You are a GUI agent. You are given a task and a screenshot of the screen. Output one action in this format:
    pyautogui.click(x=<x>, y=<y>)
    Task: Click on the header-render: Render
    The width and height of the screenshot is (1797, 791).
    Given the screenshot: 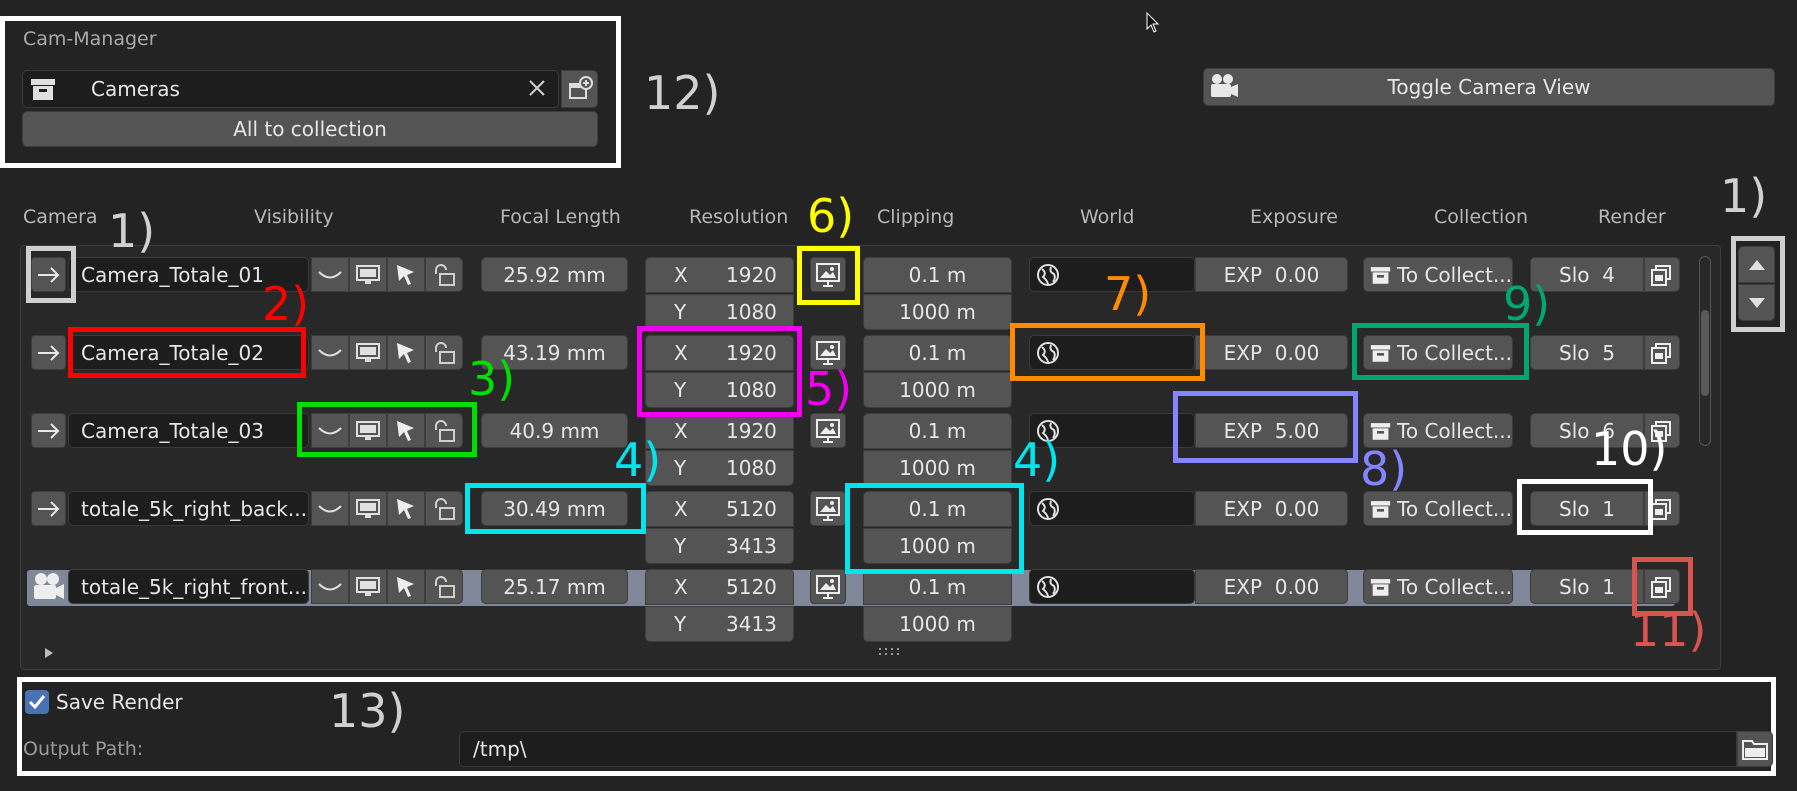 What is the action you would take?
    pyautogui.click(x=1632, y=217)
    